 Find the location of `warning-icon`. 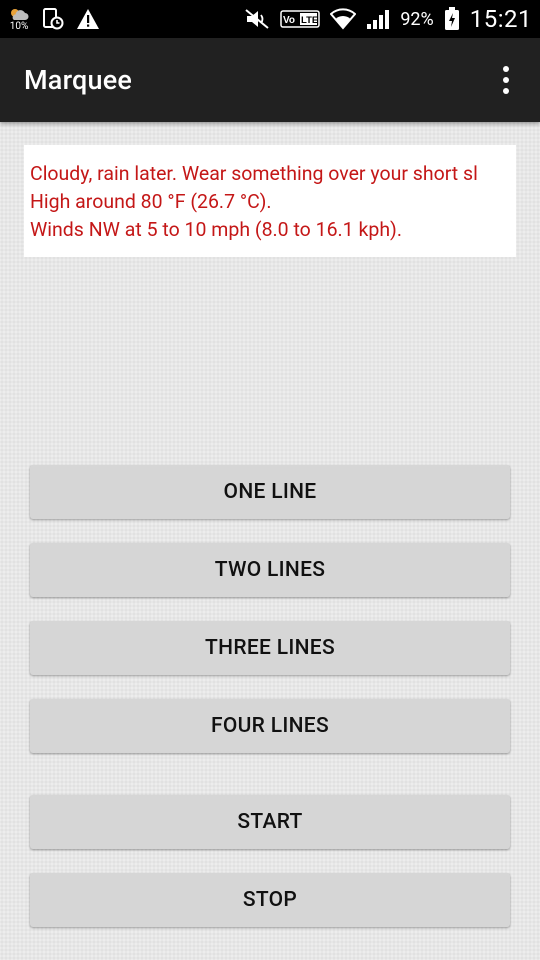

warning-icon is located at coordinates (88, 19).